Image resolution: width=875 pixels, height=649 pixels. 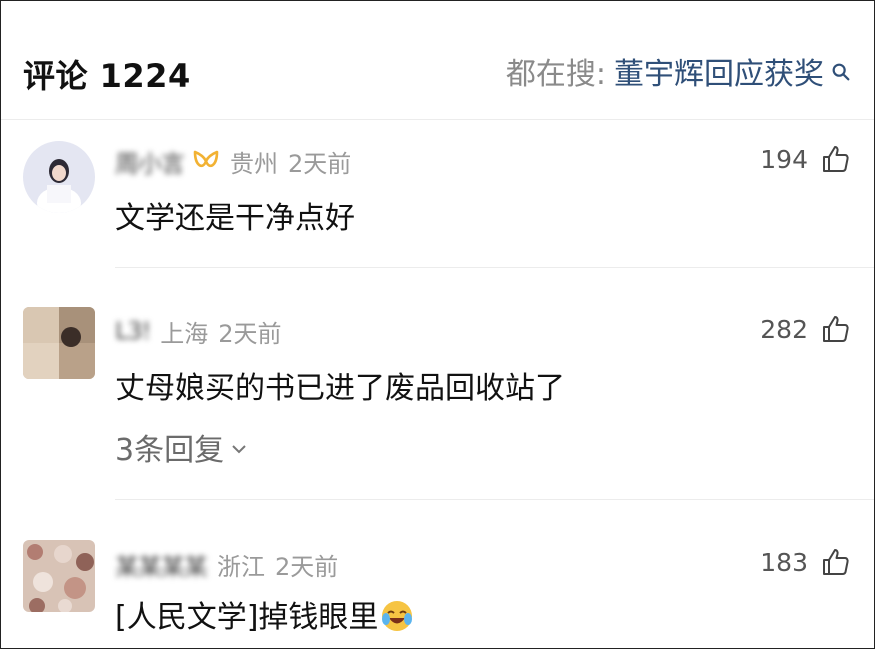 I want to click on location: 贵州, so click(x=254, y=163).